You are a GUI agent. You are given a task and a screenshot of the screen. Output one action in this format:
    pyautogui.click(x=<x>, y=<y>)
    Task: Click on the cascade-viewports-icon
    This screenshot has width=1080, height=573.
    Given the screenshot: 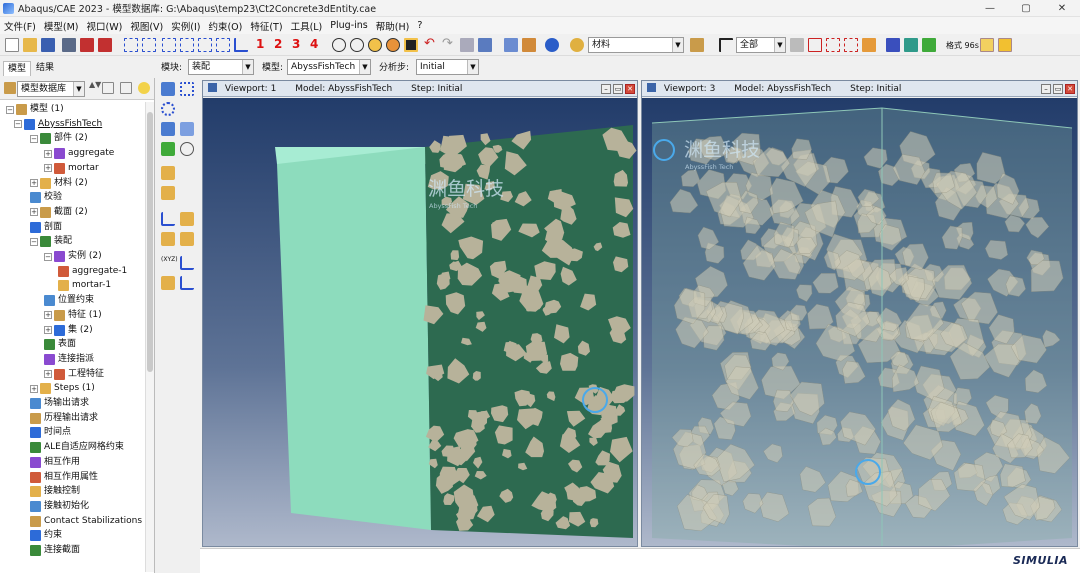 What is the action you would take?
    pyautogui.click(x=529, y=45)
    